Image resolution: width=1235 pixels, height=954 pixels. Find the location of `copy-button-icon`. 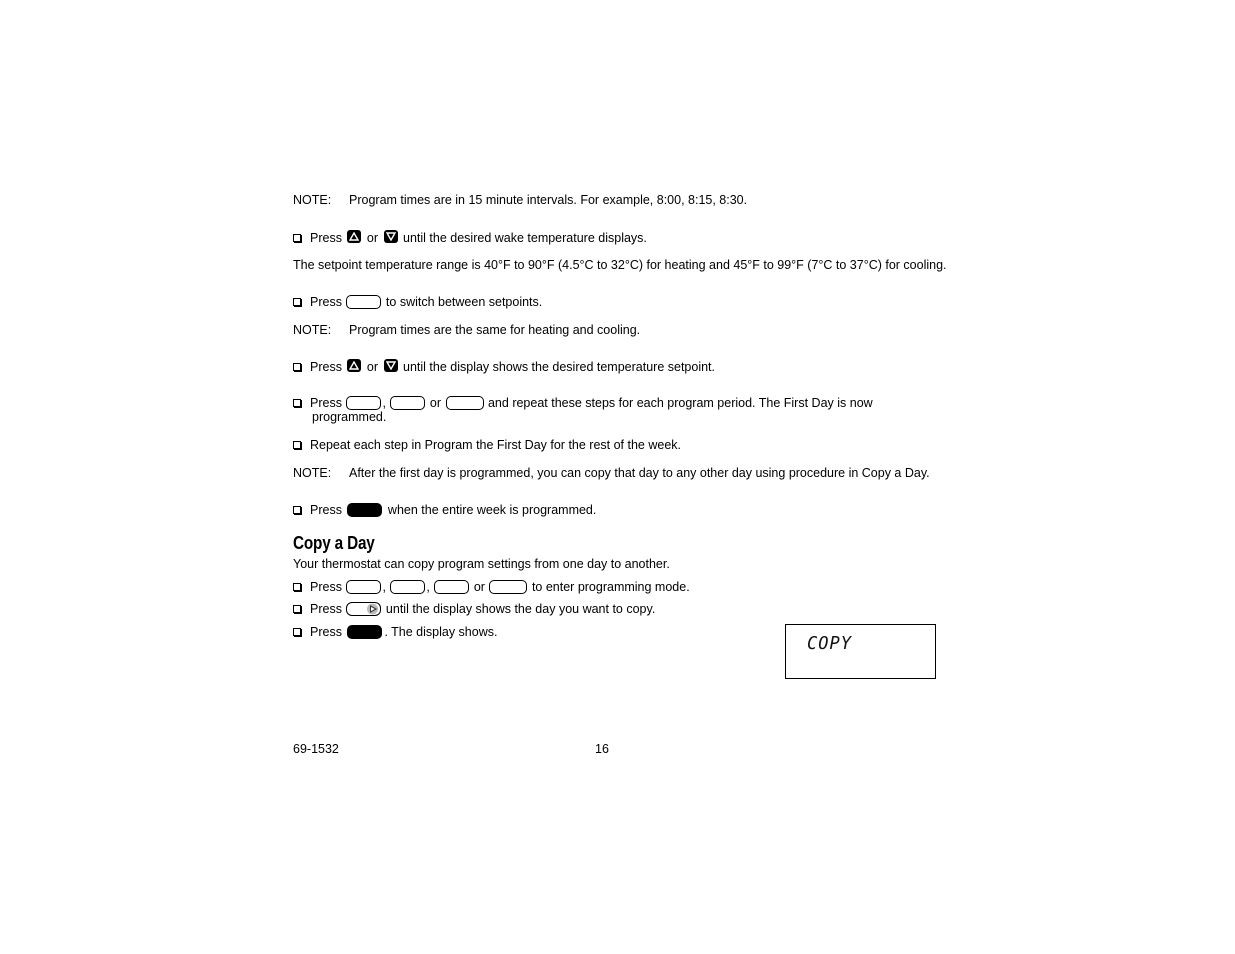

copy-button-icon is located at coordinates (365, 632).